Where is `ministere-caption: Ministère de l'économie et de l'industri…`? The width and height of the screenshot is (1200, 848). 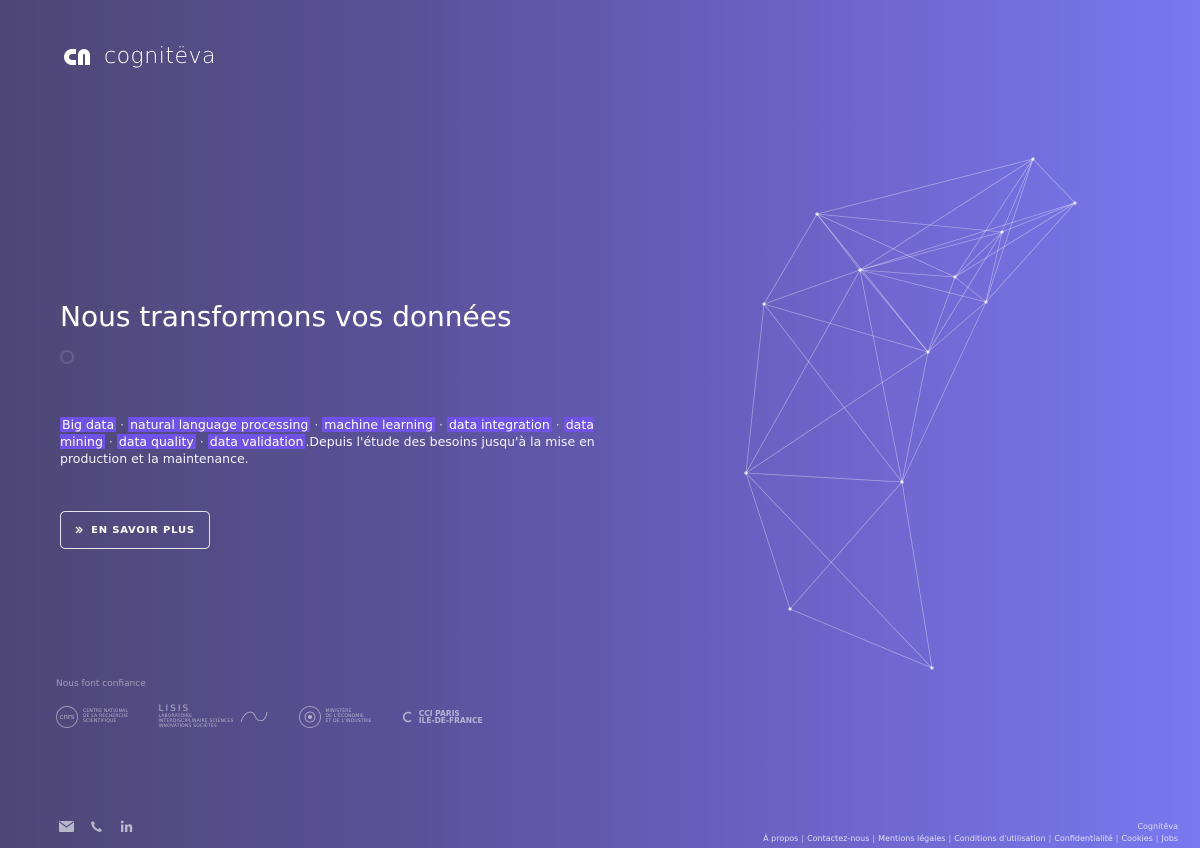 ministere-caption: Ministère de l'économie et de l'industri… is located at coordinates (349, 716).